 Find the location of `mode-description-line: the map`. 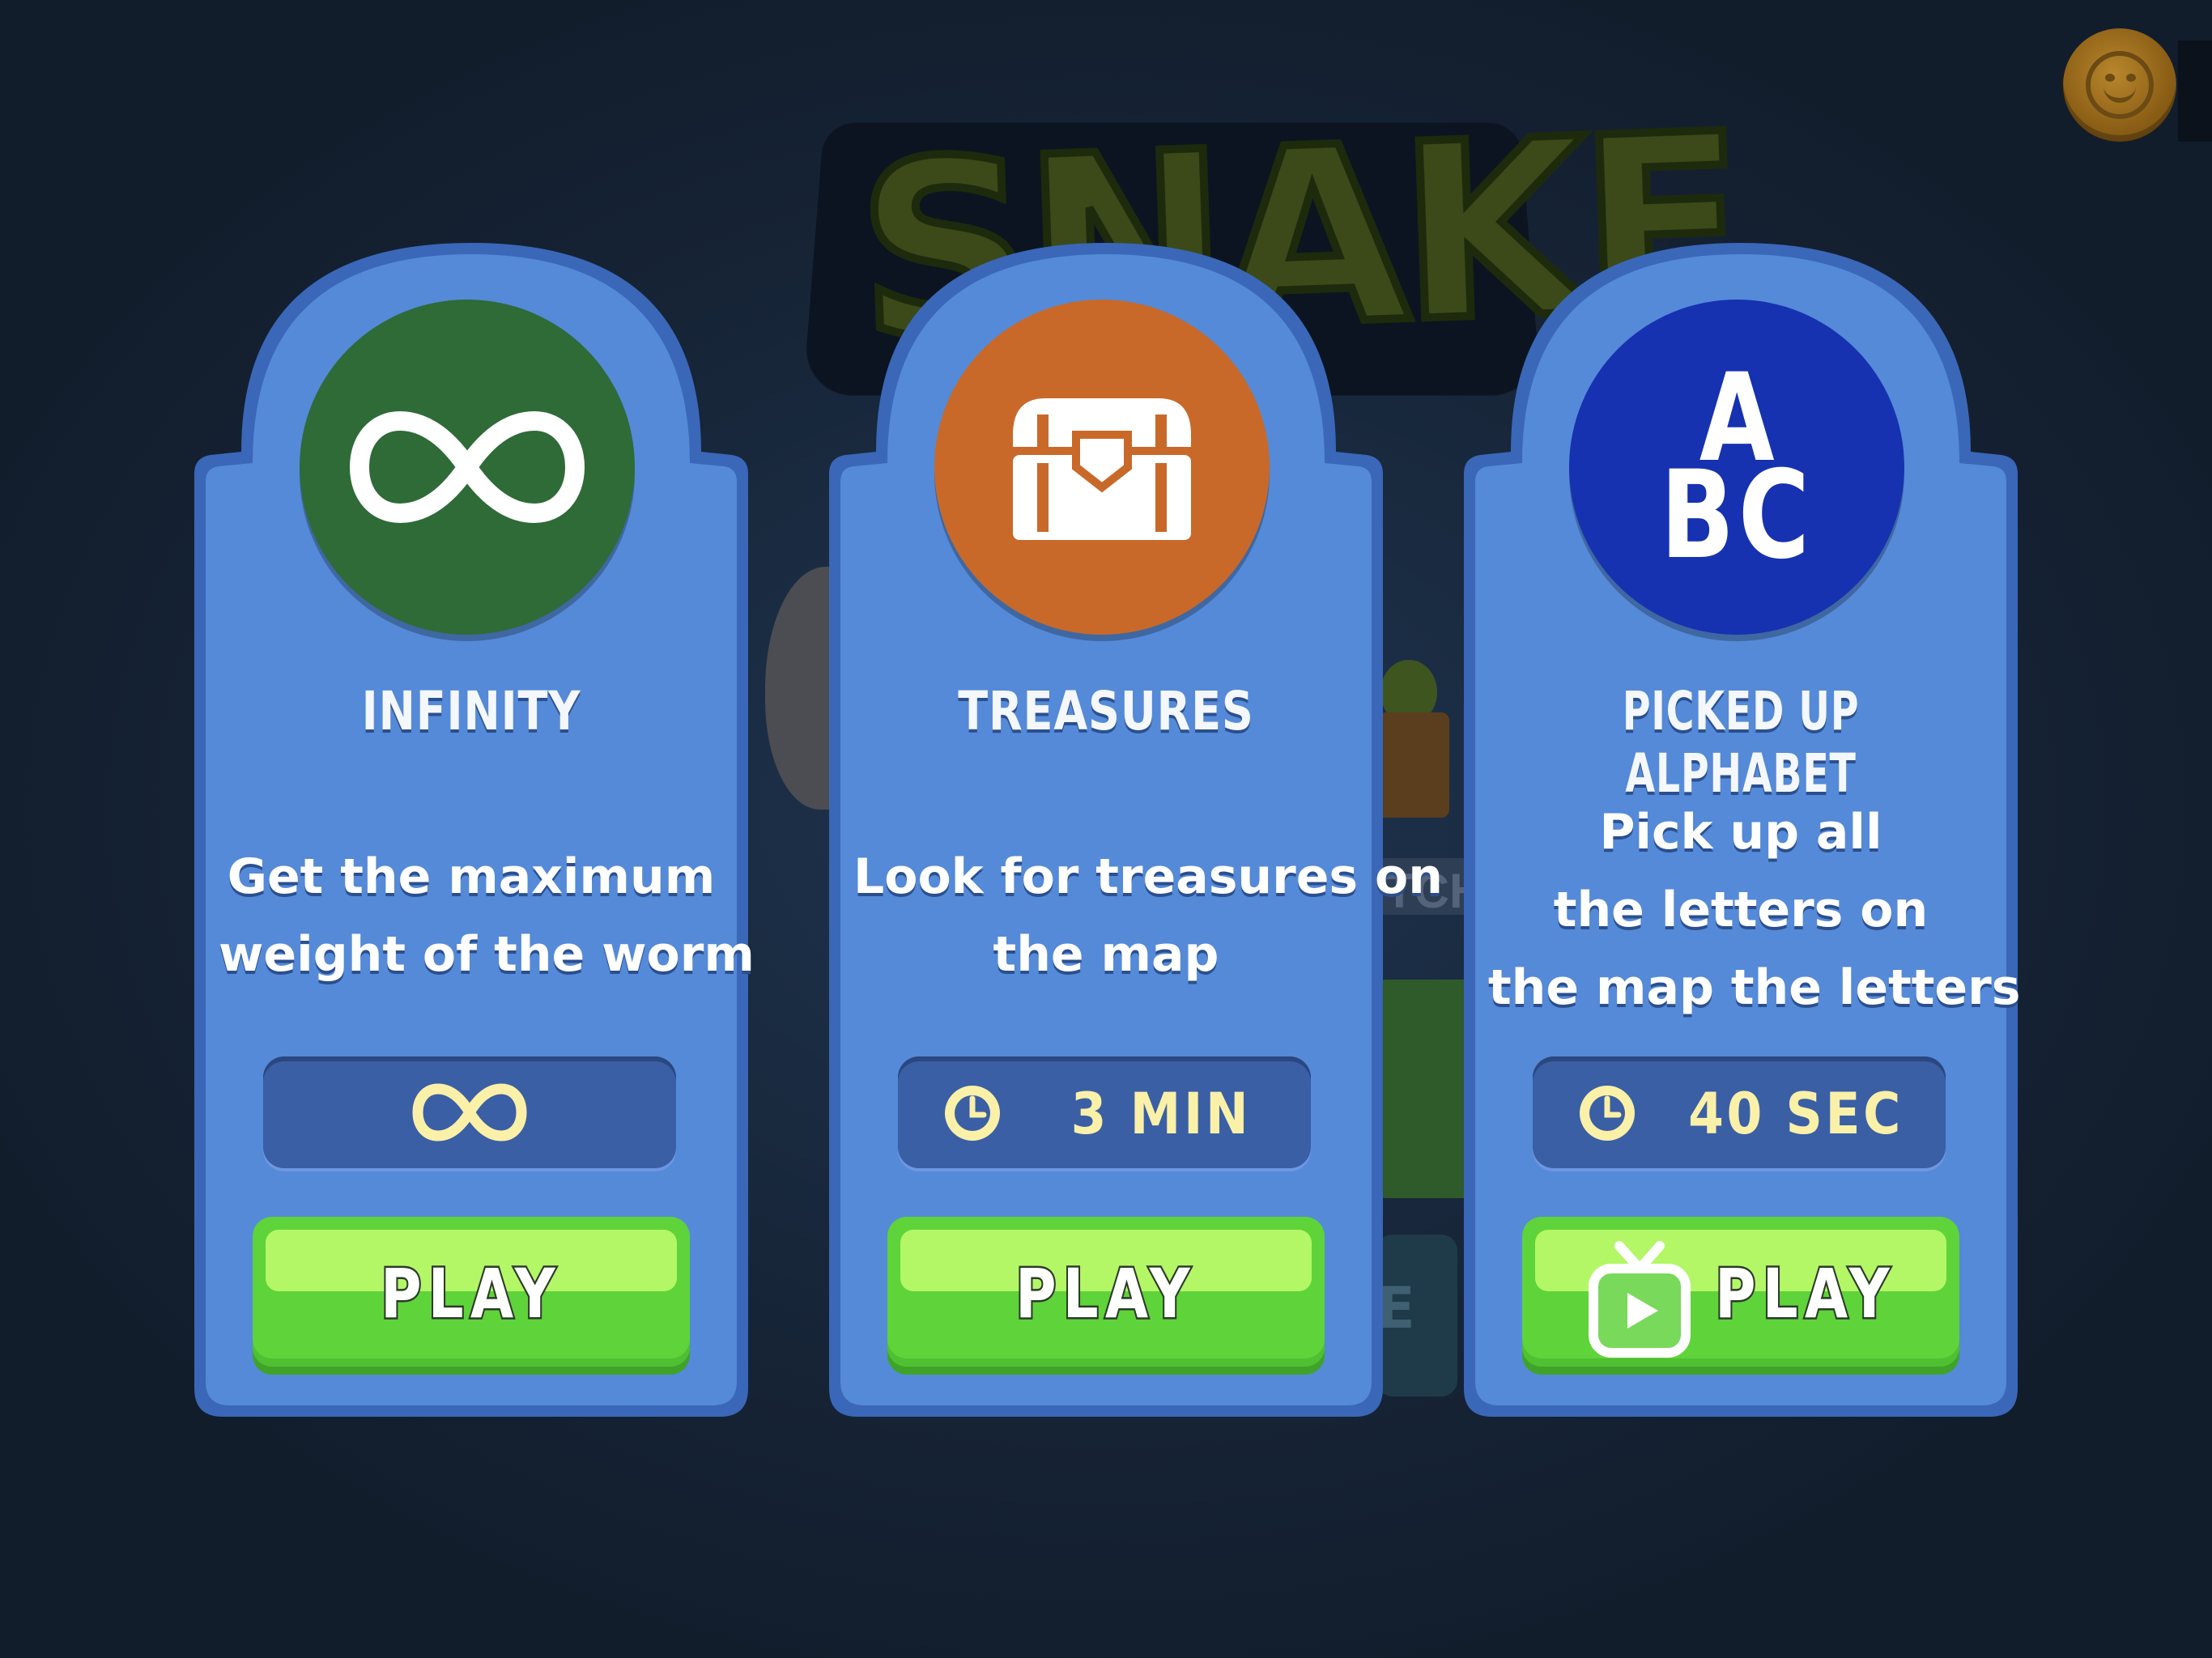

mode-description-line: the map is located at coordinates (1106, 954).